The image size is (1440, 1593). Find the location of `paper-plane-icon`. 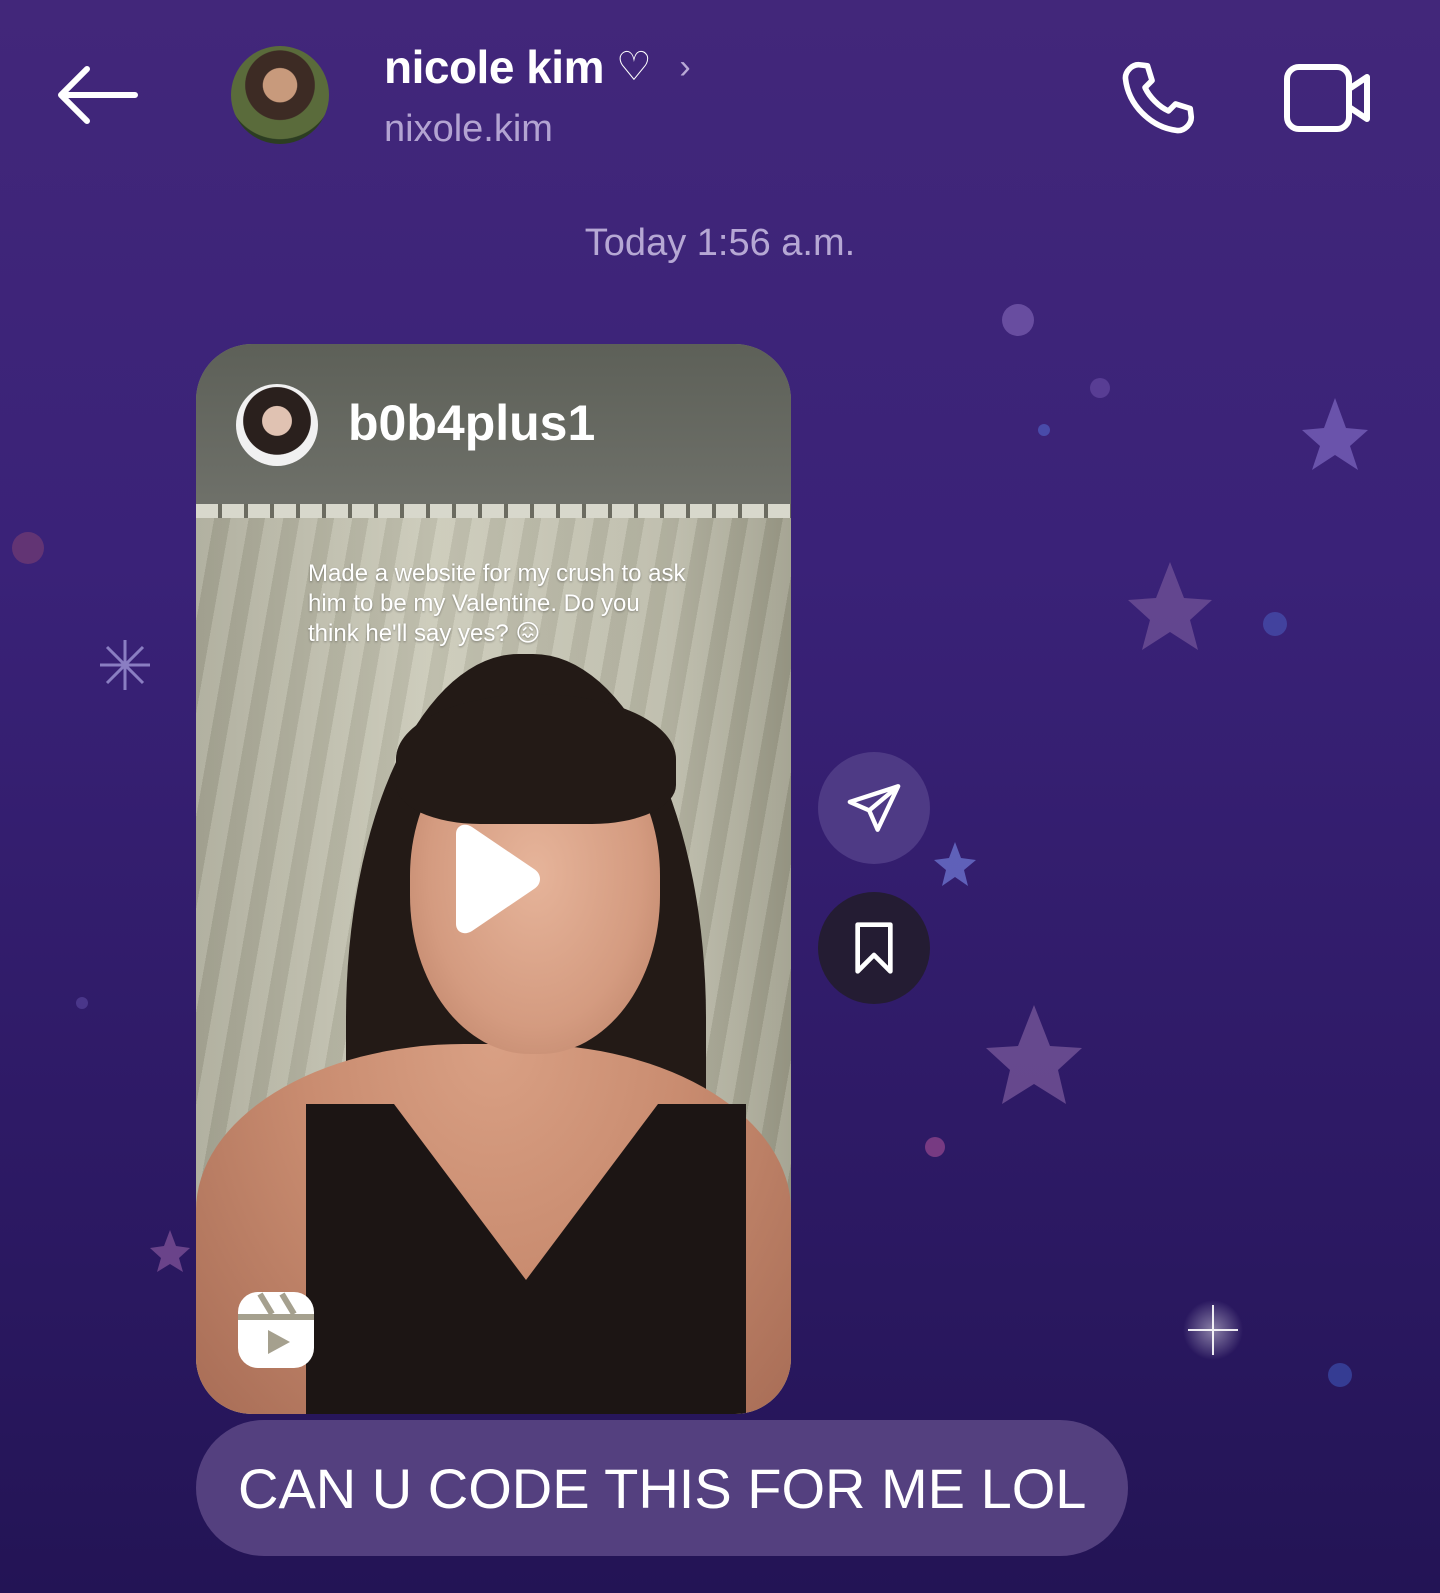

paper-plane-icon is located at coordinates (874, 808).